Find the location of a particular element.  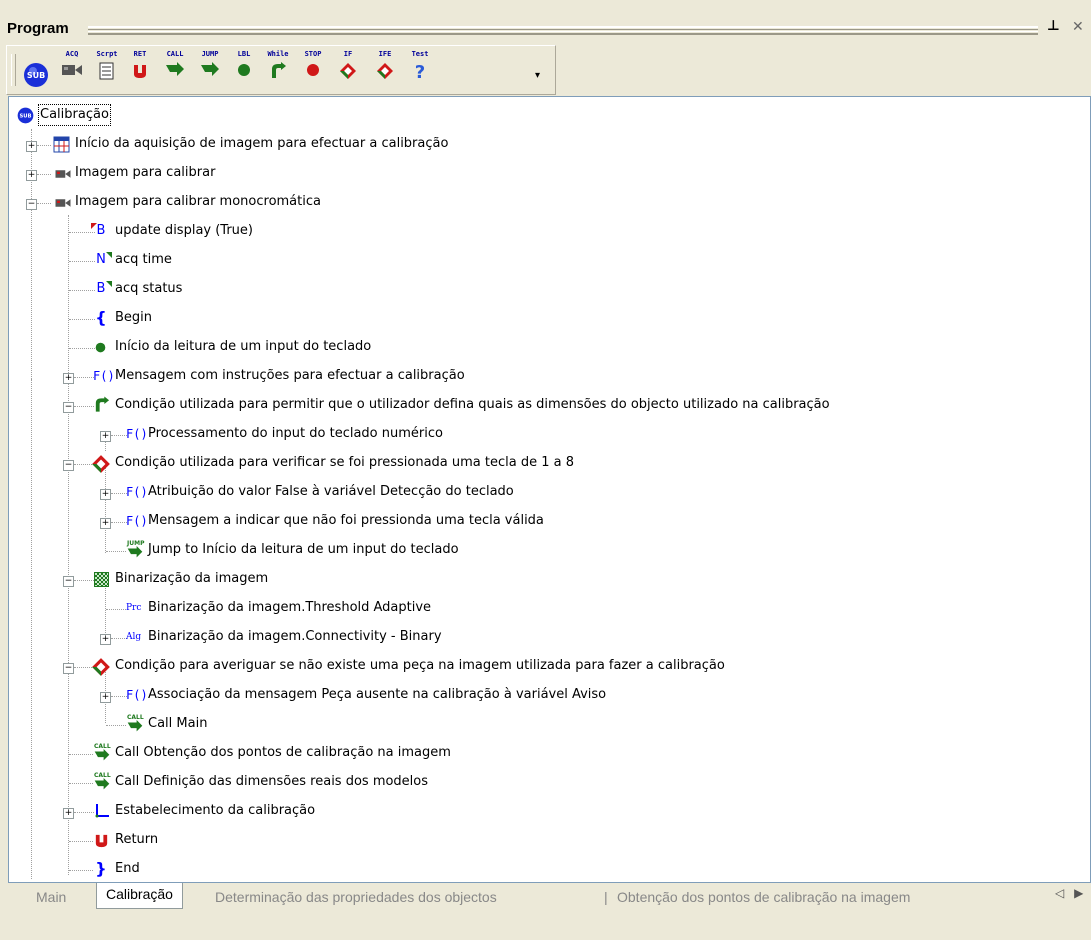

binarize-icon is located at coordinates (101, 579).